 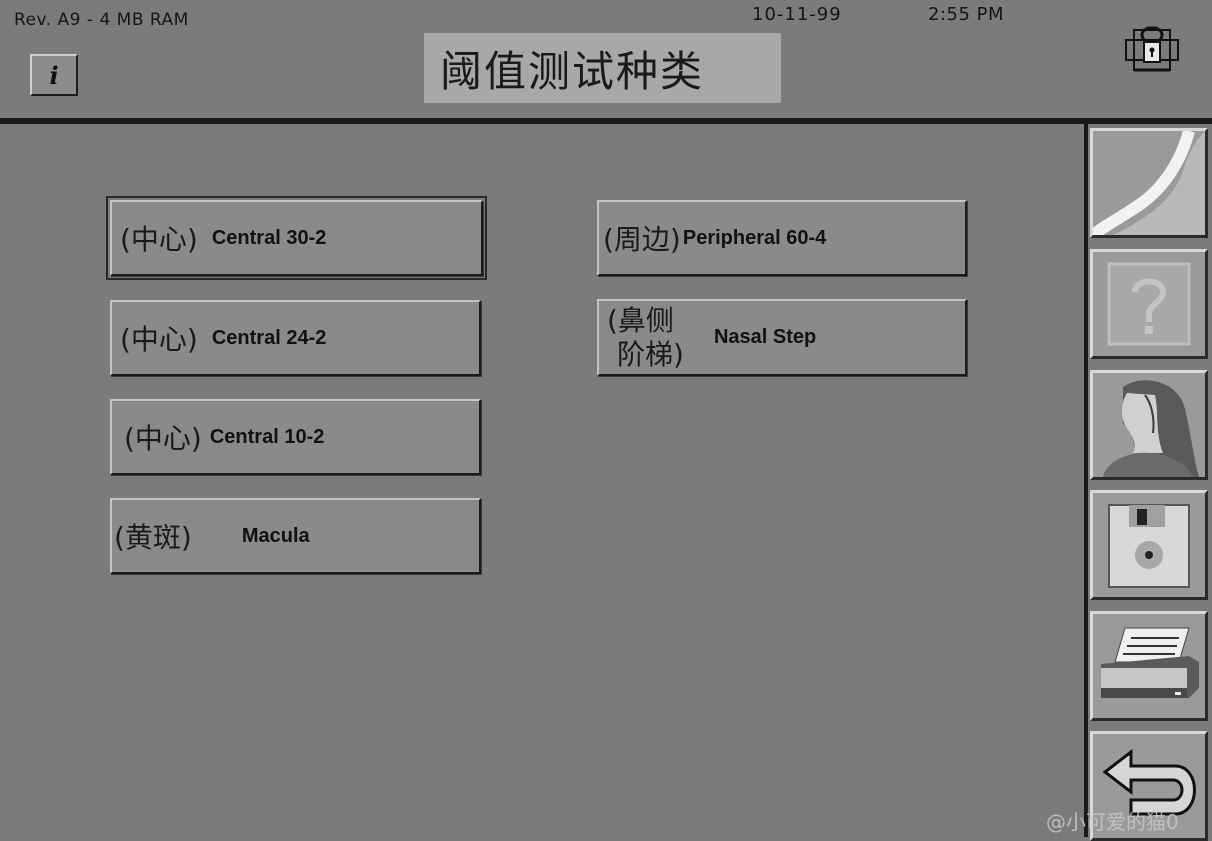 I want to click on patient-profile-icon, so click(x=1149, y=425).